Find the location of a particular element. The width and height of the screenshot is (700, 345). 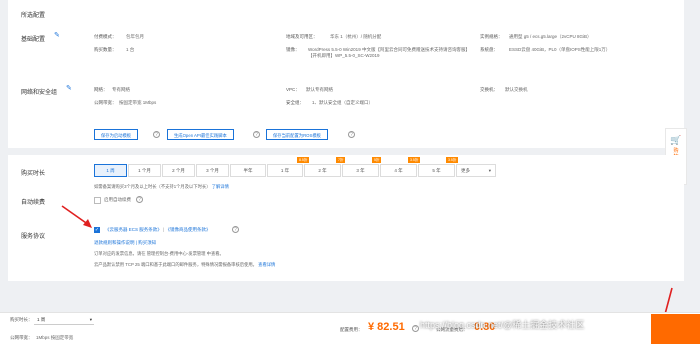

bottom-duration-select: 1 周 ▾ is located at coordinates (64, 319).